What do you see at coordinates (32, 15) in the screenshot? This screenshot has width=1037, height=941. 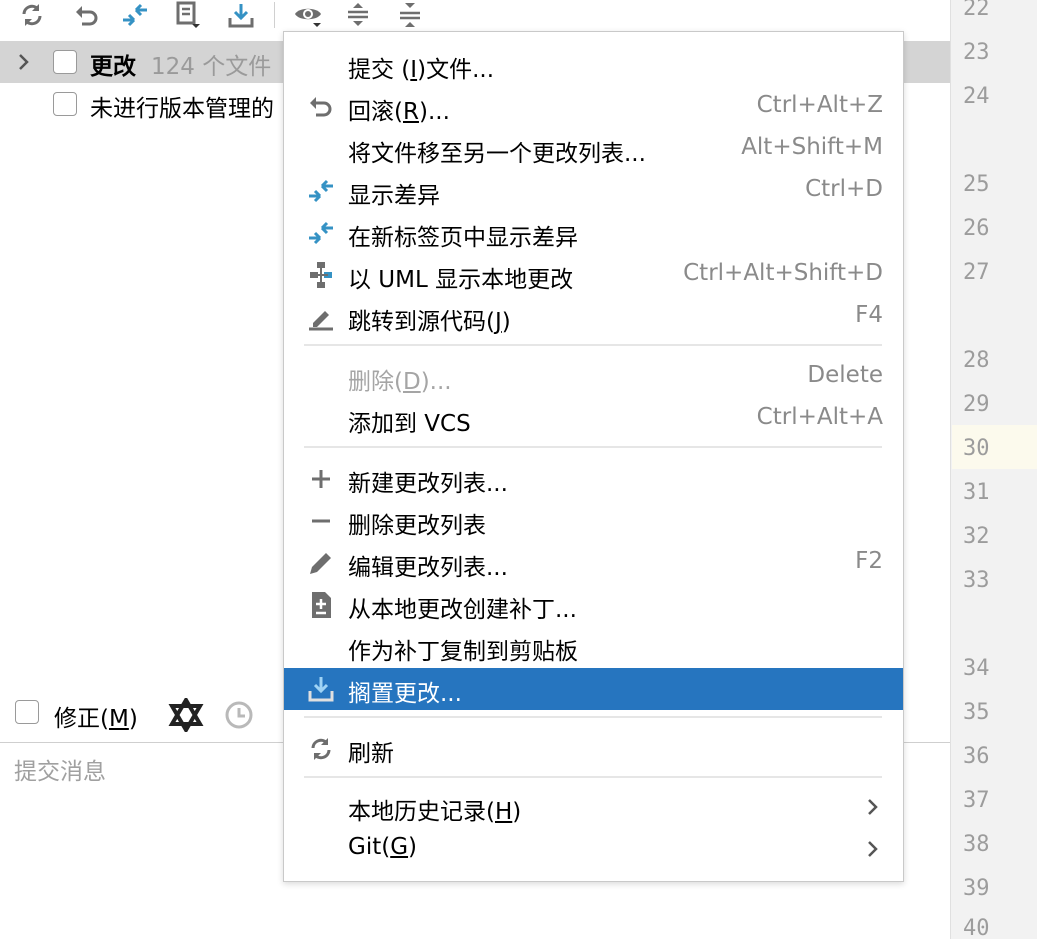 I see `refresh-icon` at bounding box center [32, 15].